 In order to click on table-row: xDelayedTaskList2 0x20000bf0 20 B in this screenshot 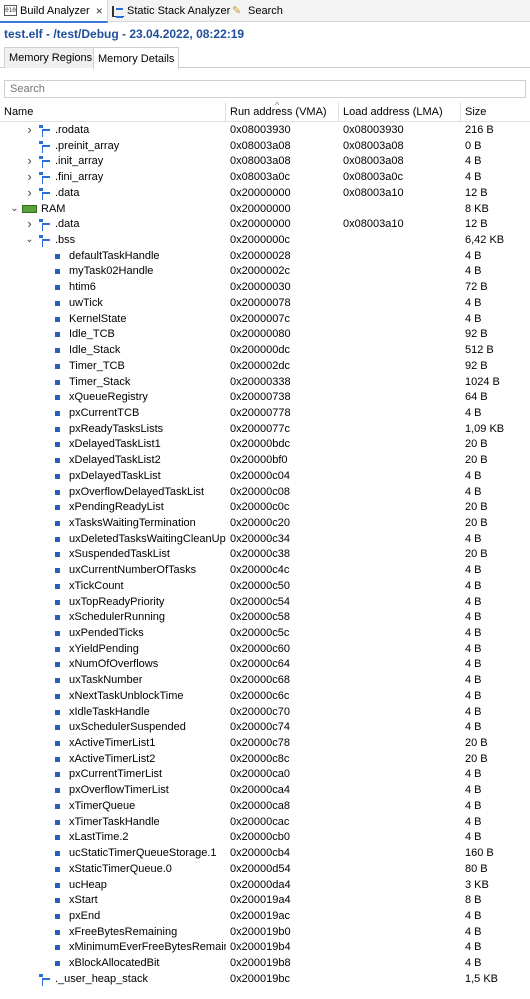, I will do `click(265, 460)`.